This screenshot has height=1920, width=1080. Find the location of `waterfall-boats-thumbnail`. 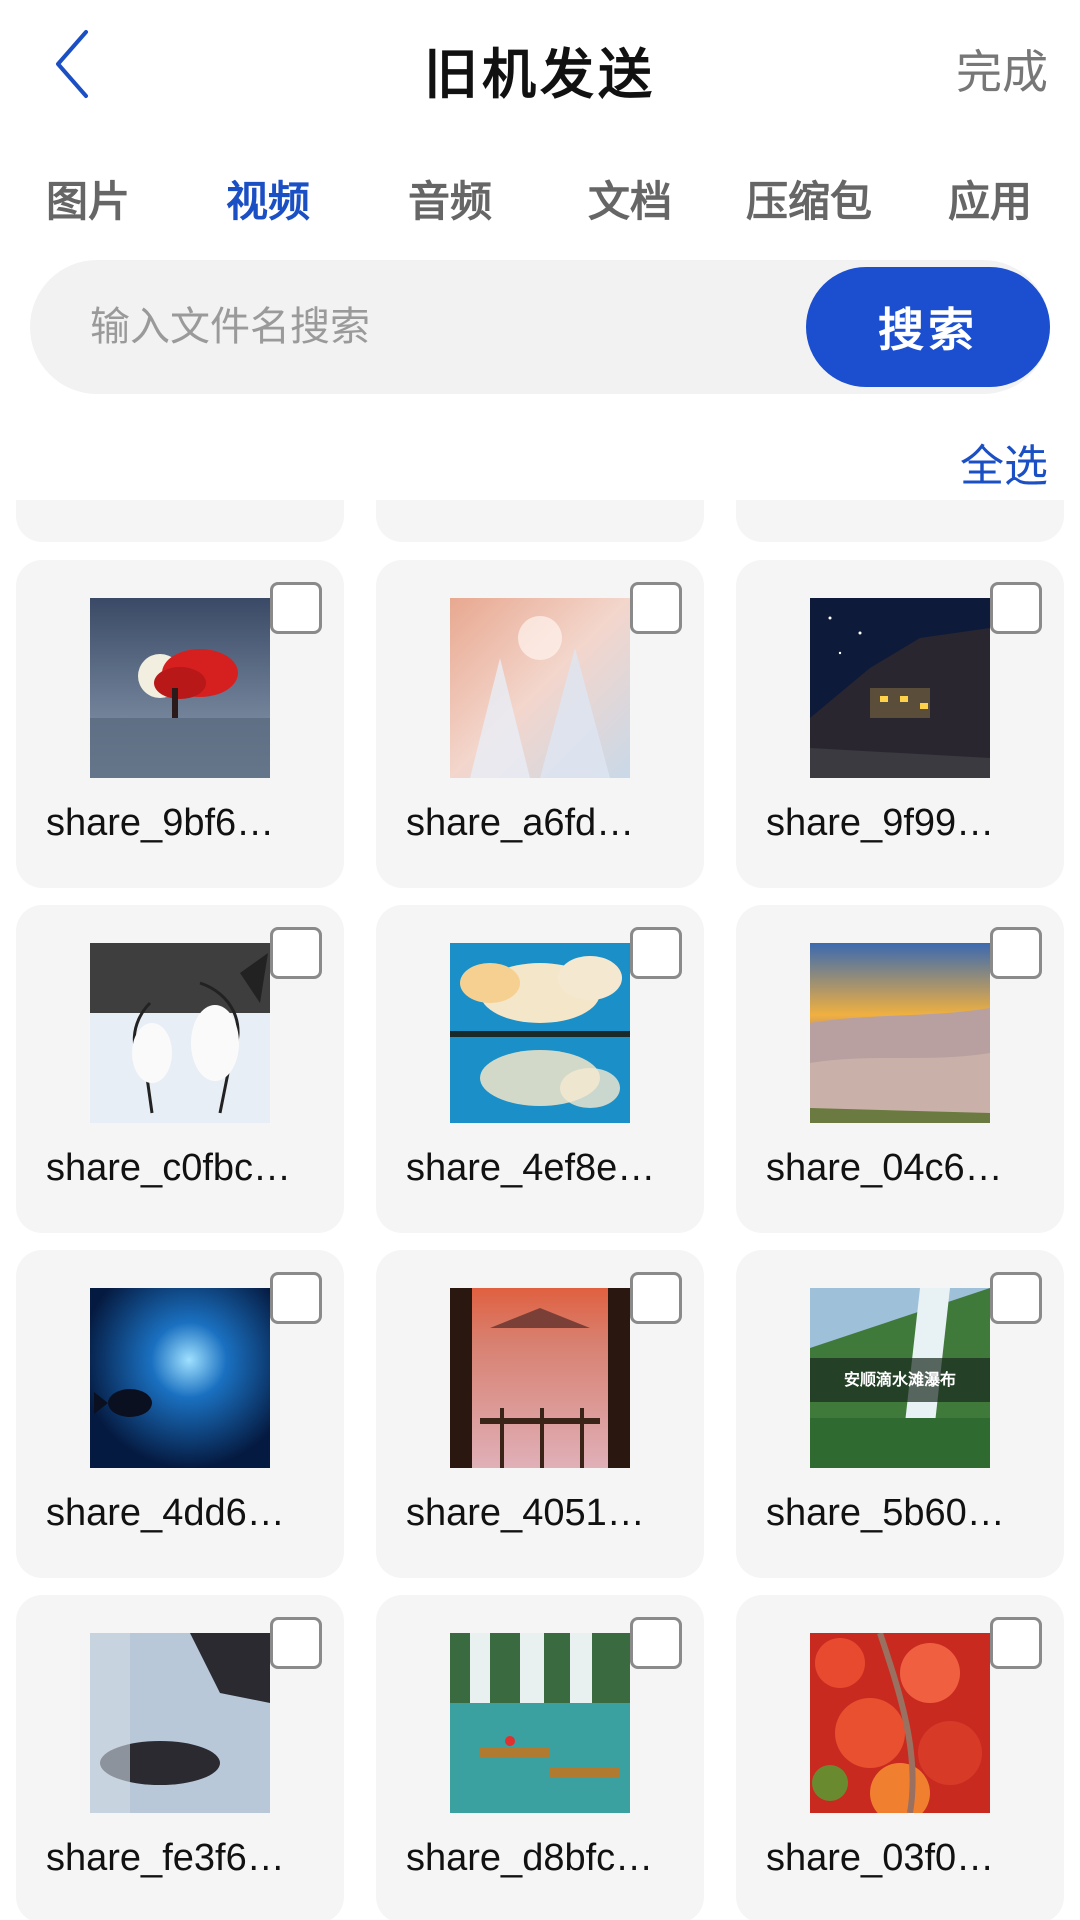

waterfall-boats-thumbnail is located at coordinates (540, 1723).